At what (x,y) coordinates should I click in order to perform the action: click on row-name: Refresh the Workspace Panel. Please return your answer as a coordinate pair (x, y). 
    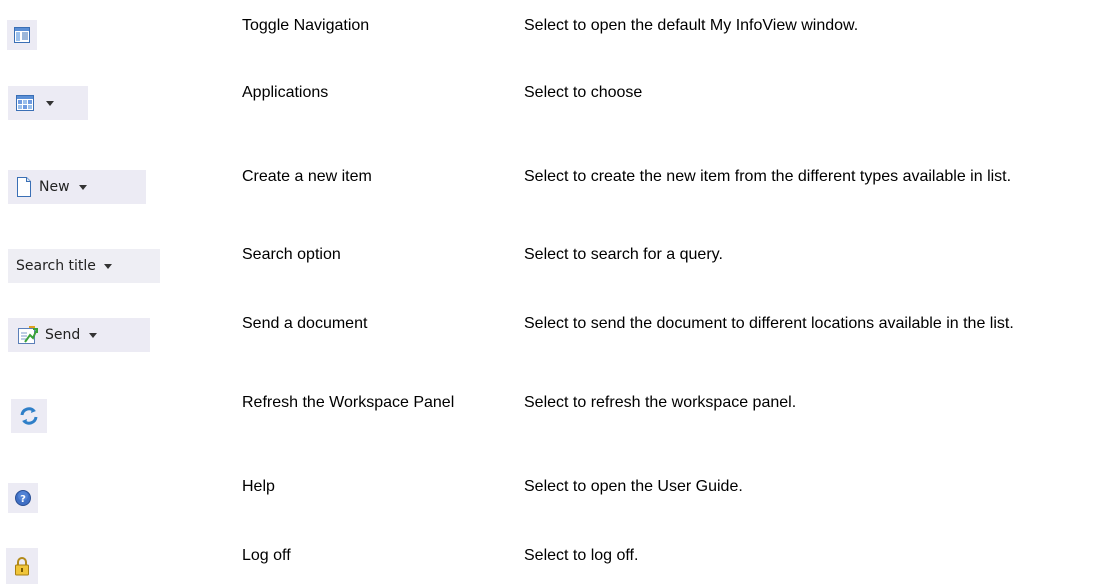
    Looking at the image, I should click on (348, 402).